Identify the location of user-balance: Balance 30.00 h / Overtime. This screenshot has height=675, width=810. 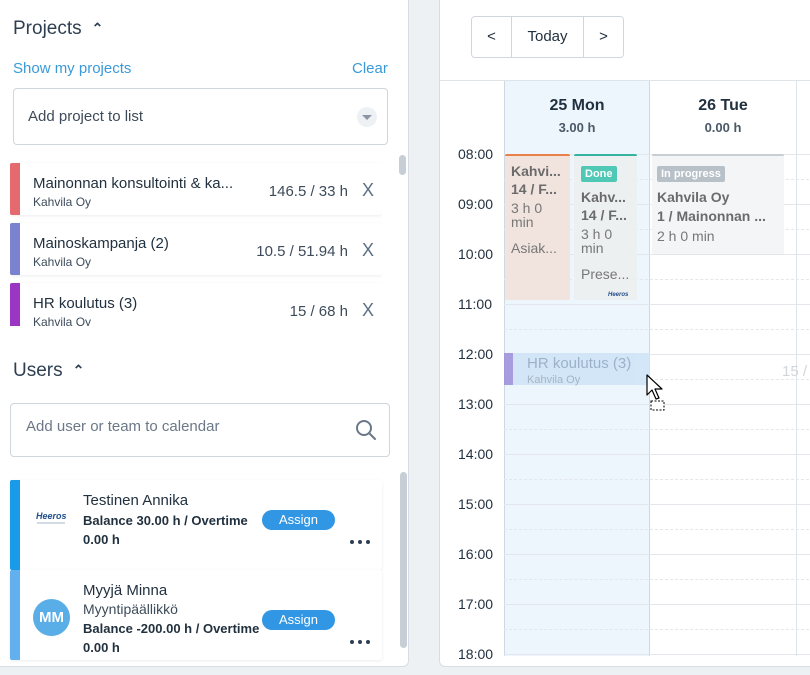
(165, 520).